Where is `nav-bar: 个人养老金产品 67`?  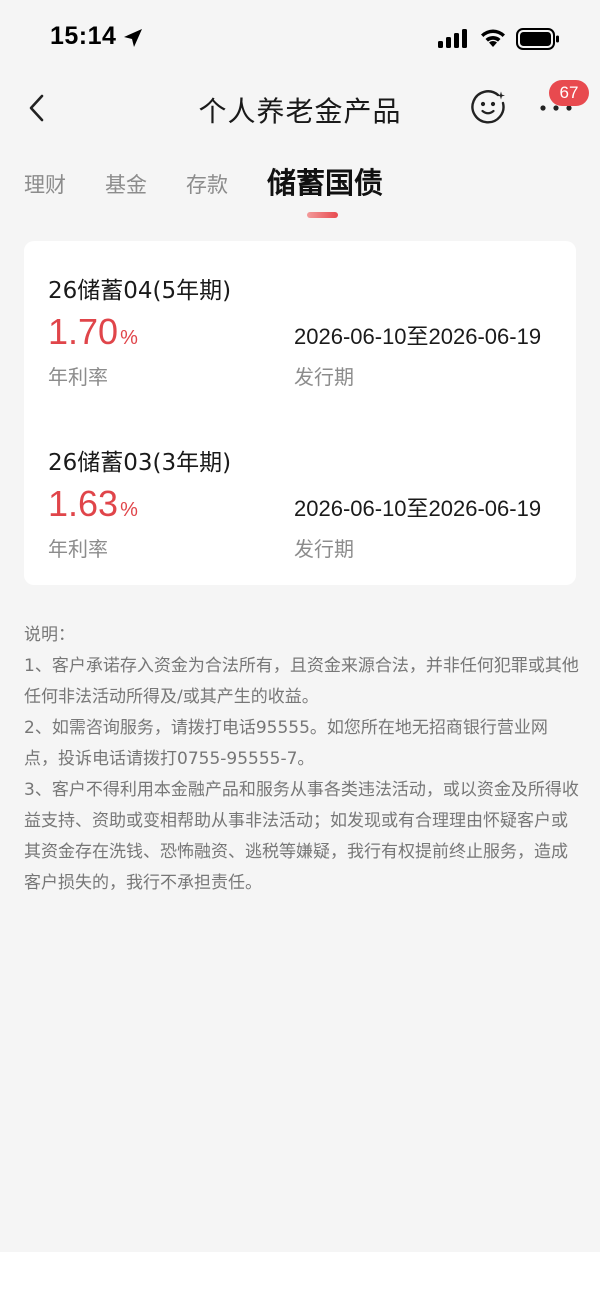
nav-bar: 个人养老金产品 67 is located at coordinates (300, 110).